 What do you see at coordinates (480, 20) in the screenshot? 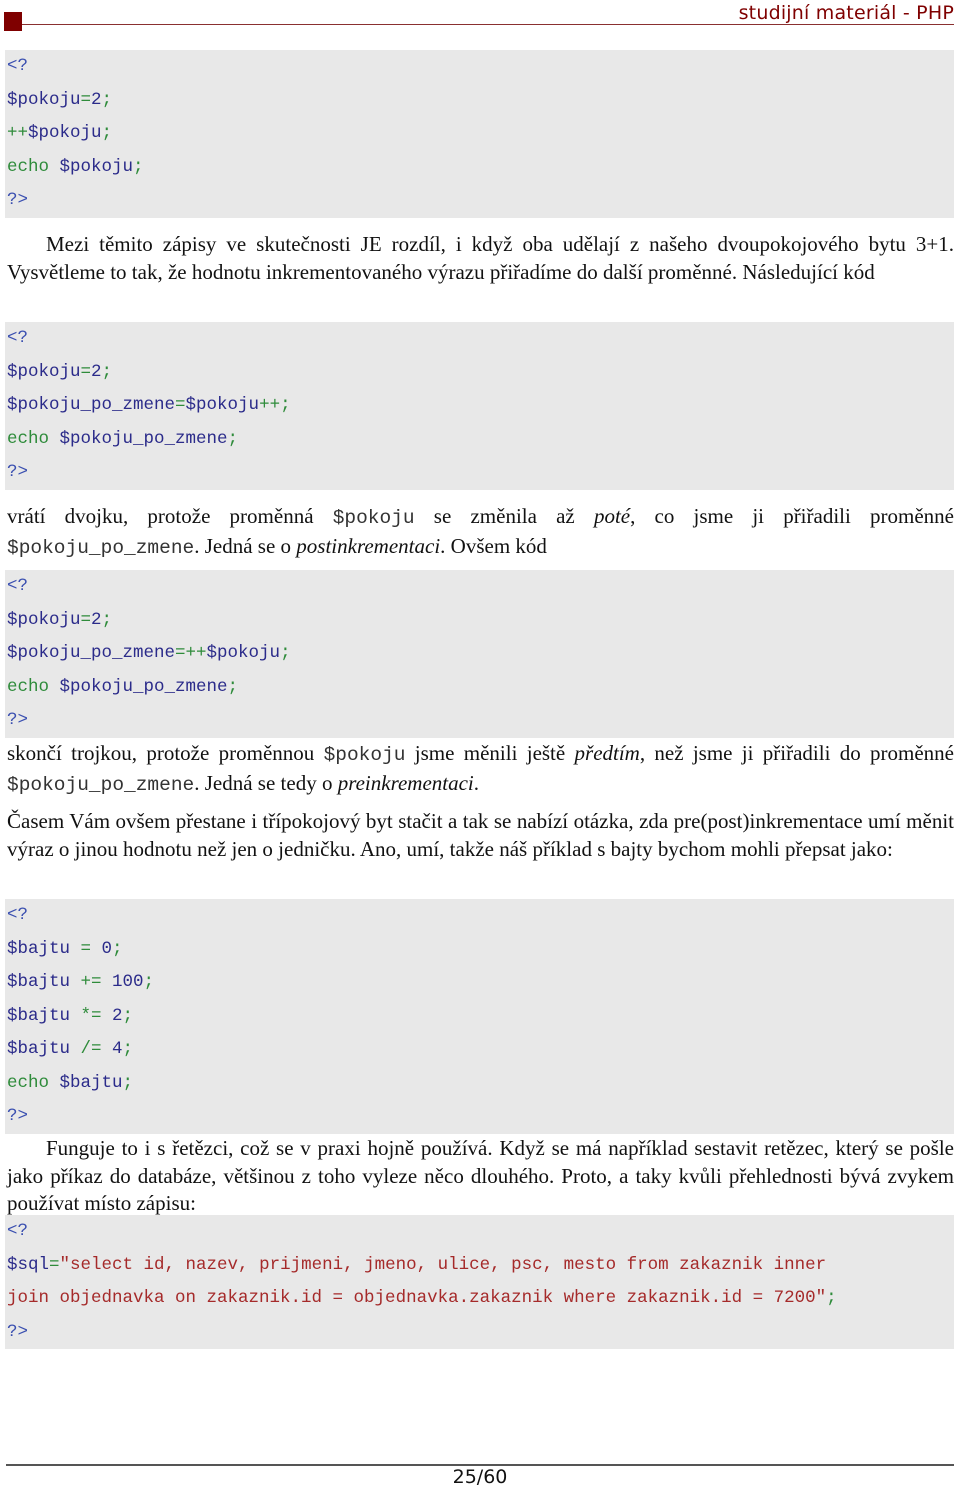
I see `page-header: studijní materiál - PHP` at bounding box center [480, 20].